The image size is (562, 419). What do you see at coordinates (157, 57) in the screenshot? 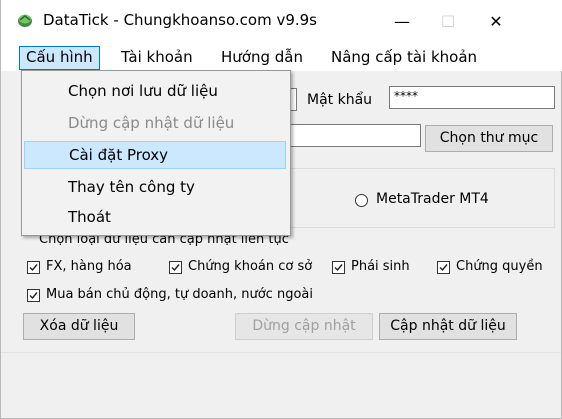
I see `menu-tai-khoan: Tài khoản` at bounding box center [157, 57].